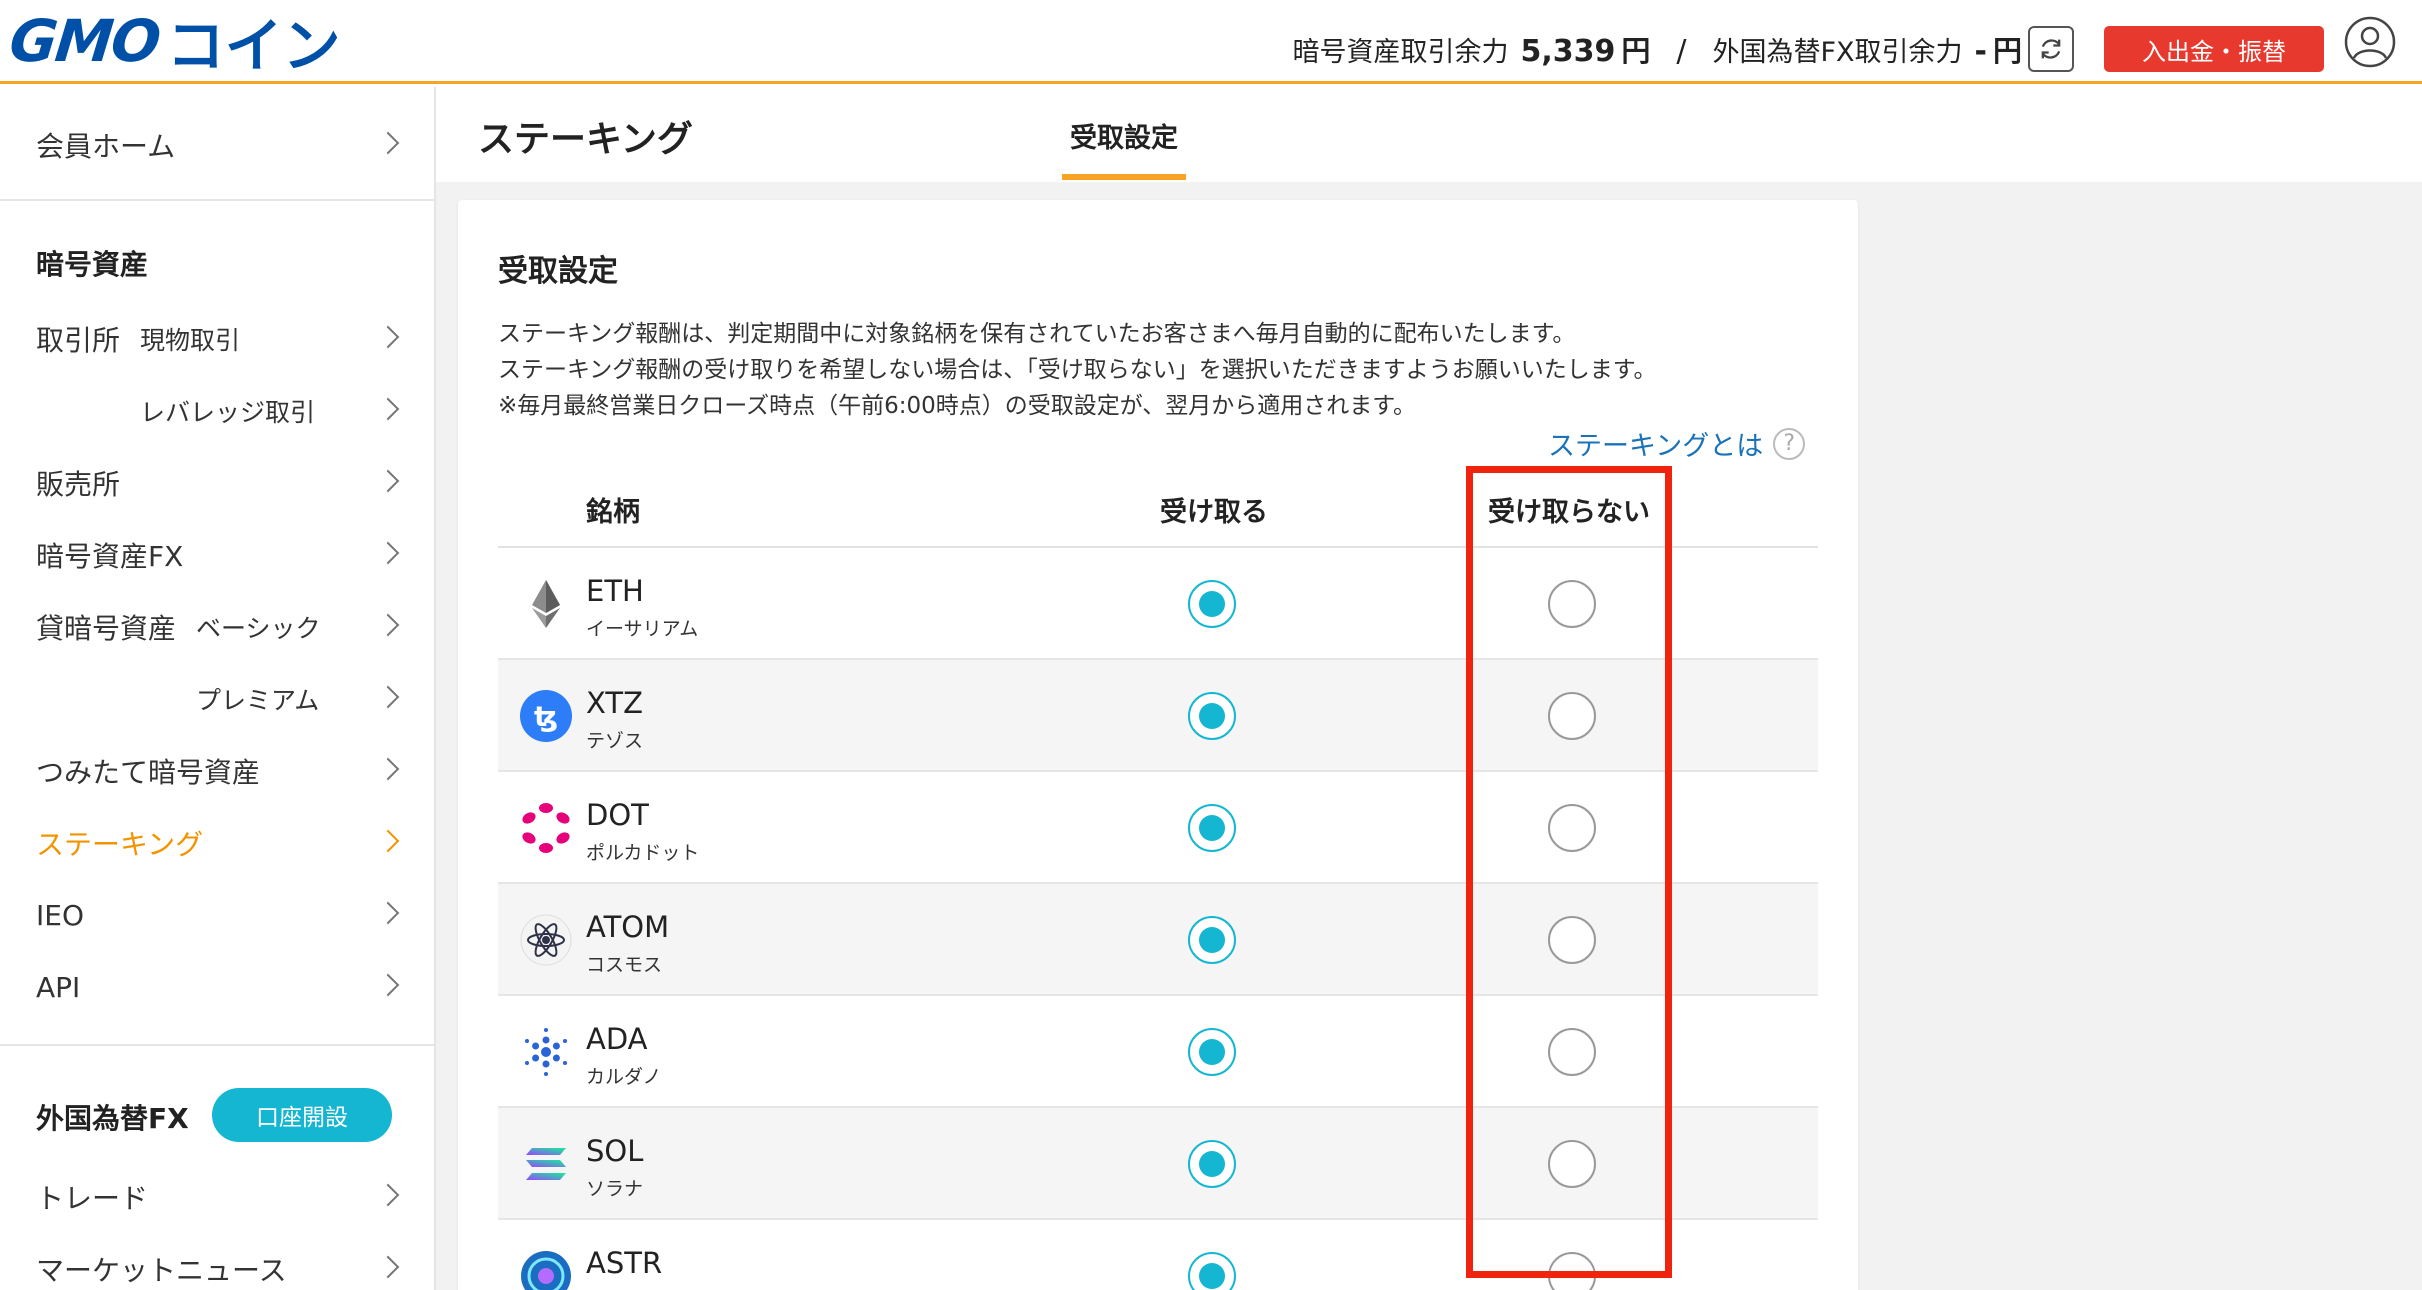  What do you see at coordinates (302, 1115) in the screenshot?
I see `open-account-button: 口座開設` at bounding box center [302, 1115].